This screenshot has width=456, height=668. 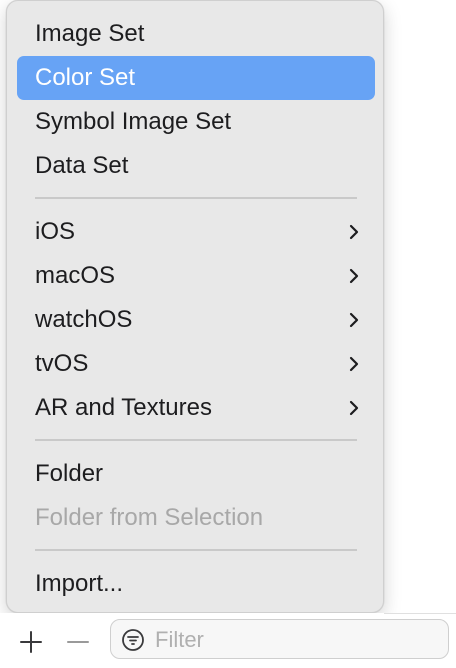 I want to click on filter-icon, so click(x=133, y=640).